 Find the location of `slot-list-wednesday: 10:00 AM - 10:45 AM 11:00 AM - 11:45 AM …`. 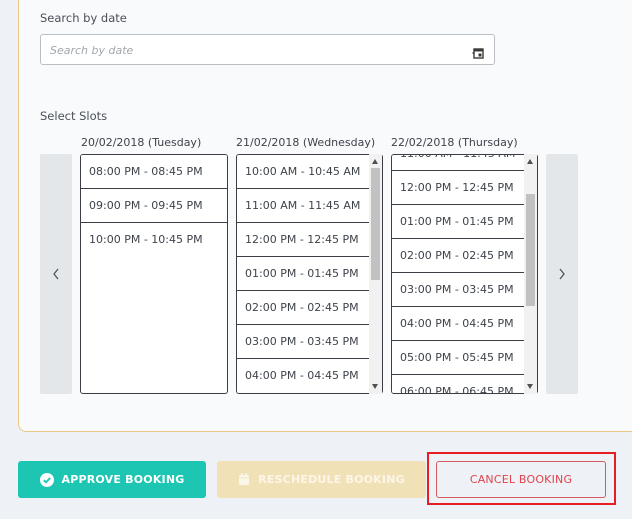

slot-list-wednesday: 10:00 AM - 10:45 AM 11:00 AM - 11:45 AM … is located at coordinates (309, 274).